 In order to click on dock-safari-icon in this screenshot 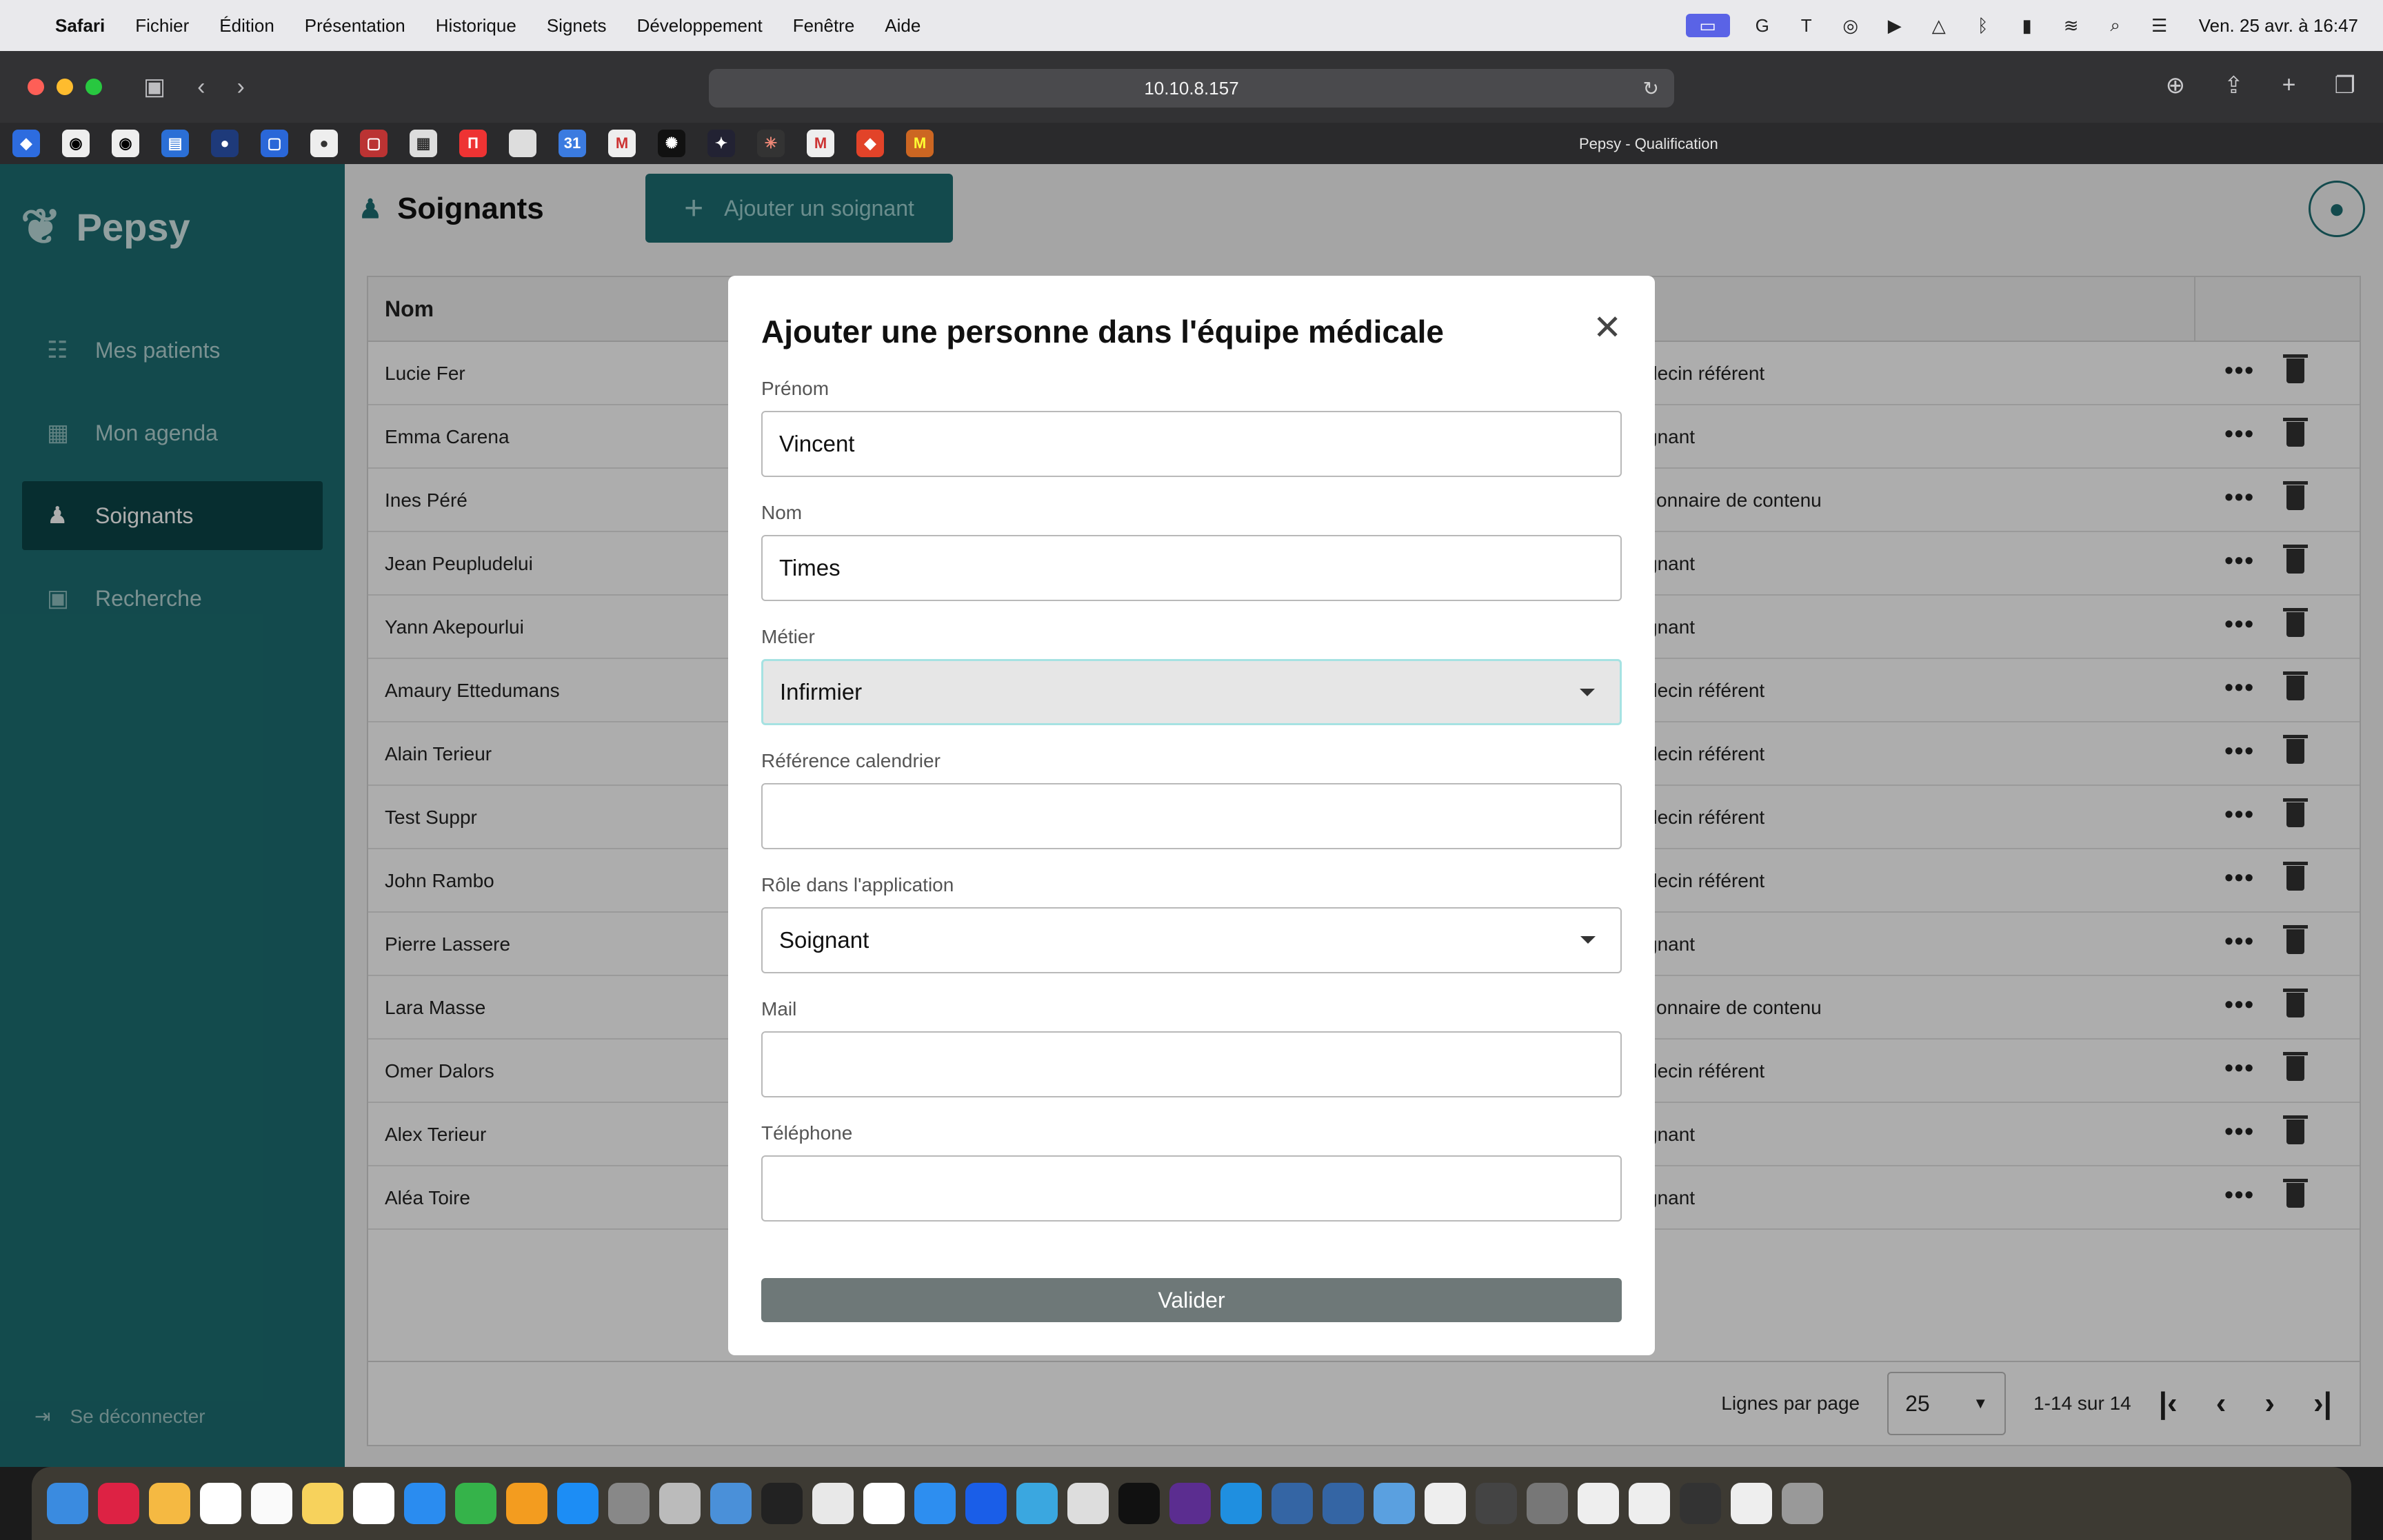, I will do `click(935, 1504)`.